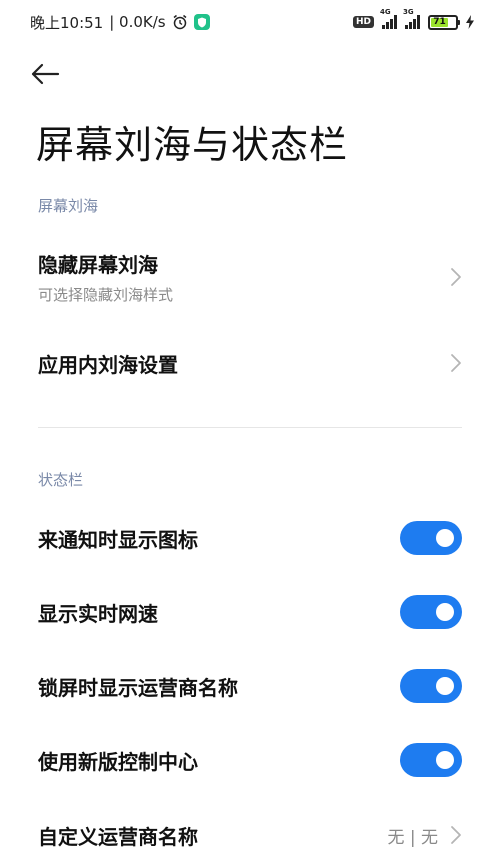  I want to click on app-notch-settings-title: 应用内刘海设置, so click(108, 364).